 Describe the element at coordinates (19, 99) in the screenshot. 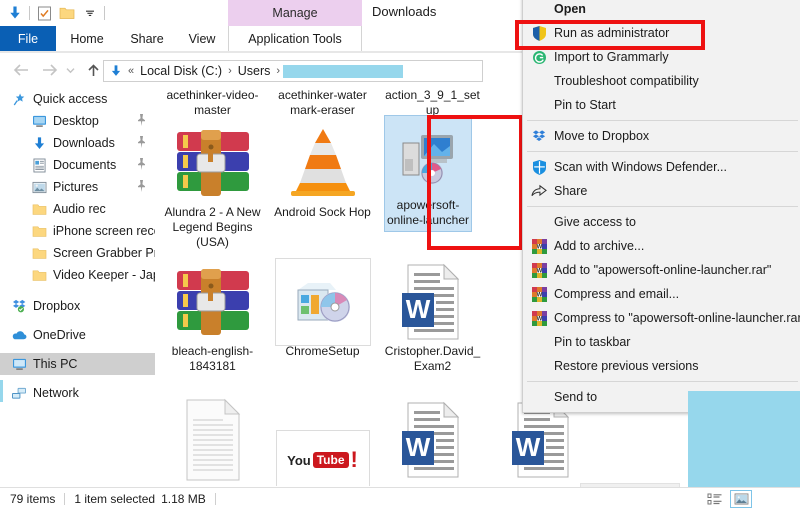

I see `star-pin-icon` at that location.